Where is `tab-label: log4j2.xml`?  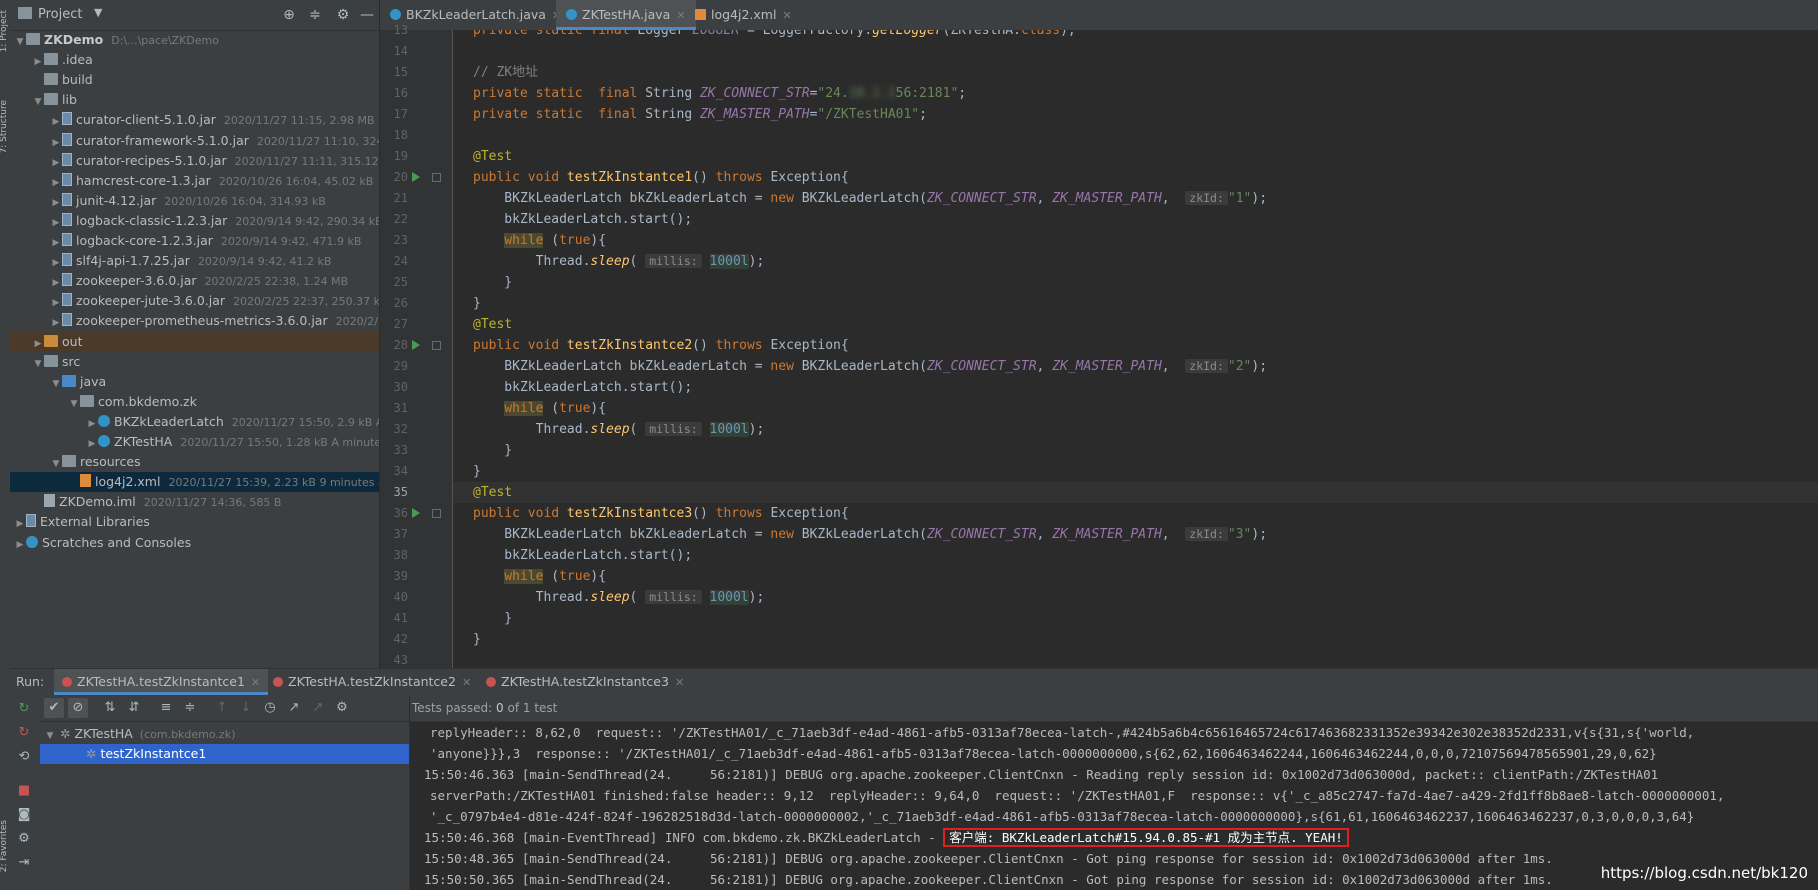
tab-label: log4j2.xml is located at coordinates (744, 14).